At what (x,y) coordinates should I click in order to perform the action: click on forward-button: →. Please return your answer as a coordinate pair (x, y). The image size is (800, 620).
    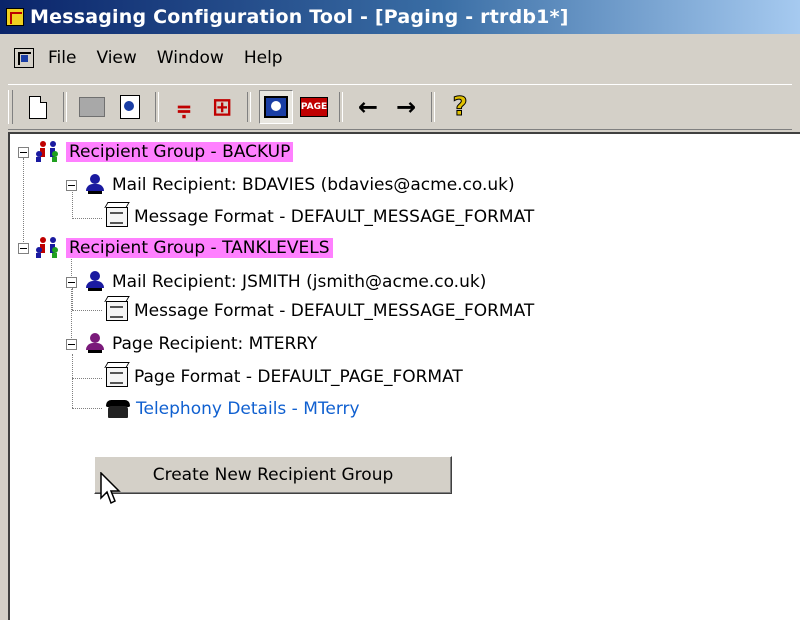
    Looking at the image, I should click on (406, 107).